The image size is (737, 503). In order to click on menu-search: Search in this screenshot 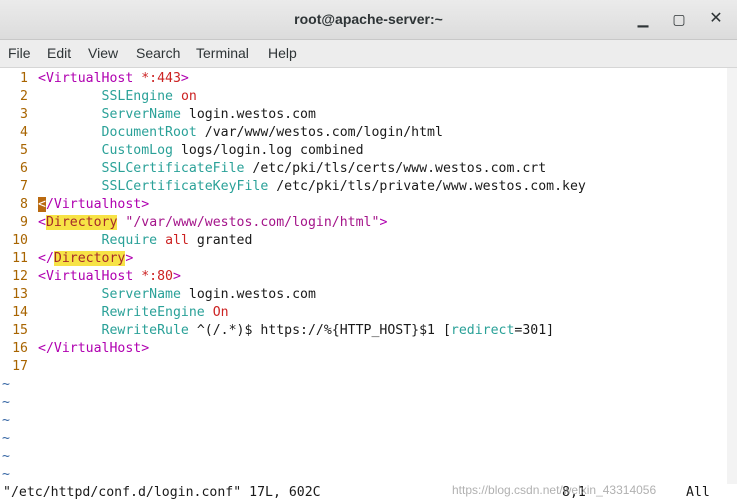, I will do `click(158, 53)`.